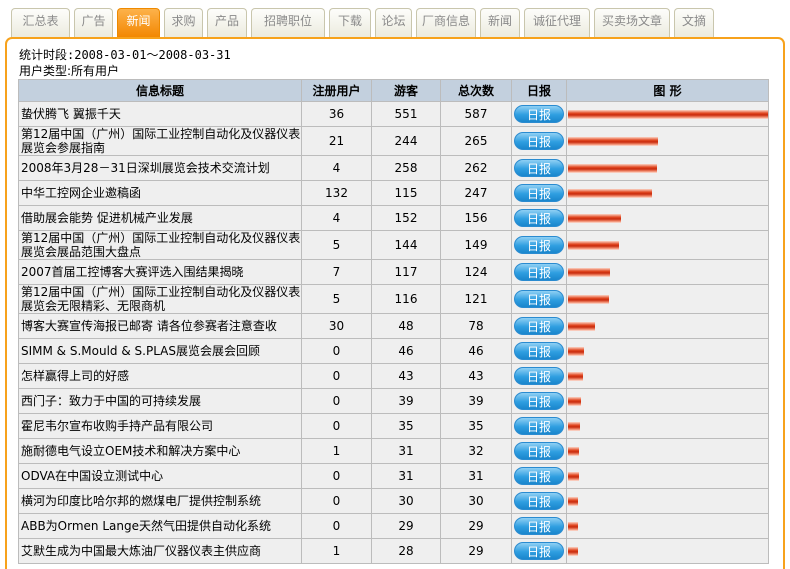 This screenshot has width=790, height=569. I want to click on tab-8: 厂商信息, so click(446, 22).